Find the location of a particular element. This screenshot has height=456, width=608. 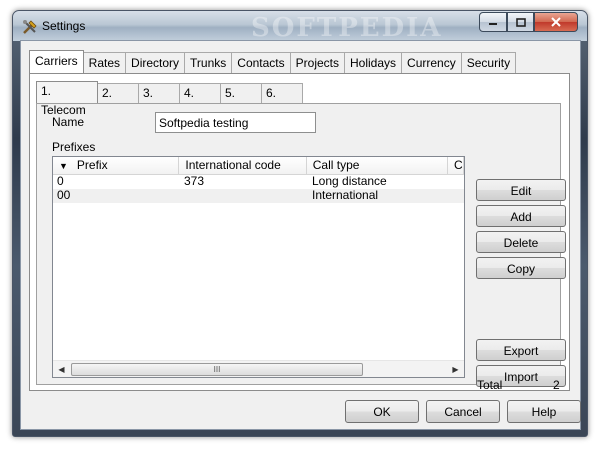

carrier-tab-6: 6. is located at coordinates (282, 93).